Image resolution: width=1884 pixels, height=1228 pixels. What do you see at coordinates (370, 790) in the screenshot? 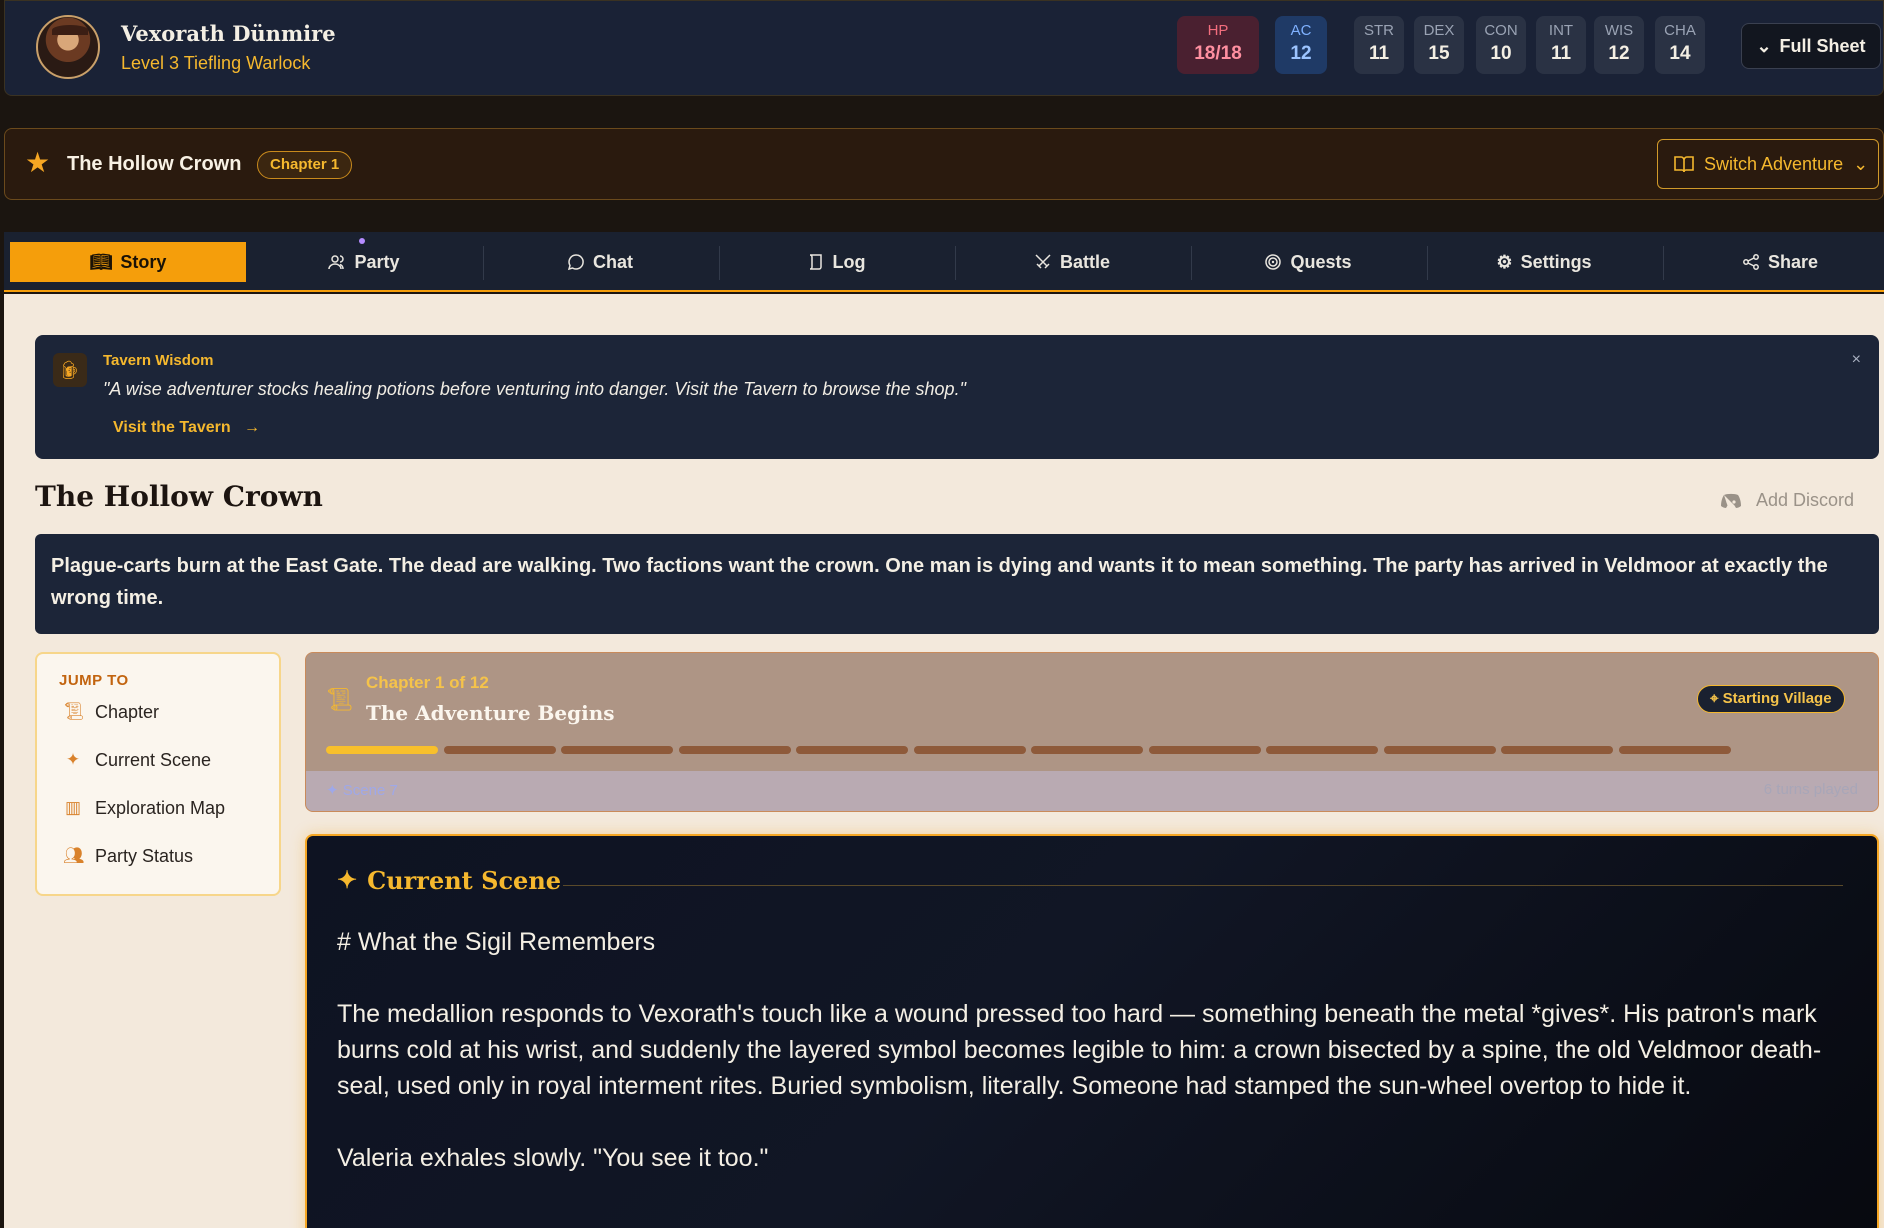
I see `scene-label-text: Scene 7` at bounding box center [370, 790].